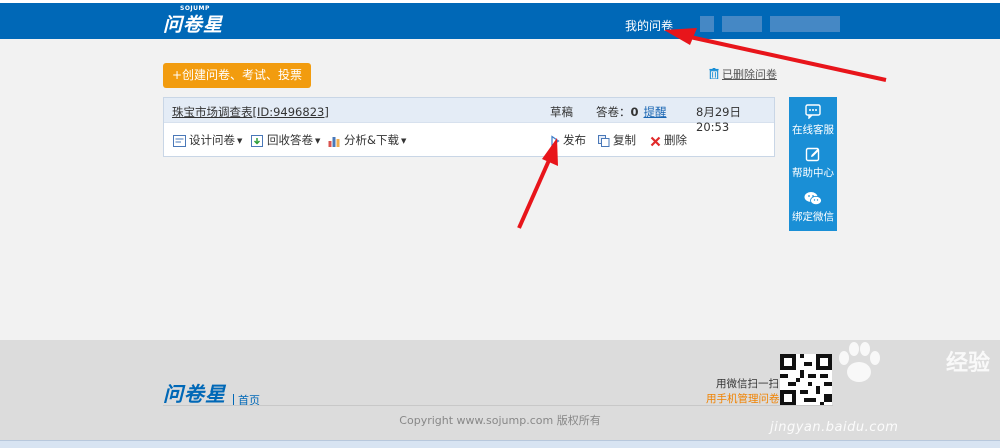 The width and height of the screenshot is (1000, 448). I want to click on collect-icon, so click(257, 141).